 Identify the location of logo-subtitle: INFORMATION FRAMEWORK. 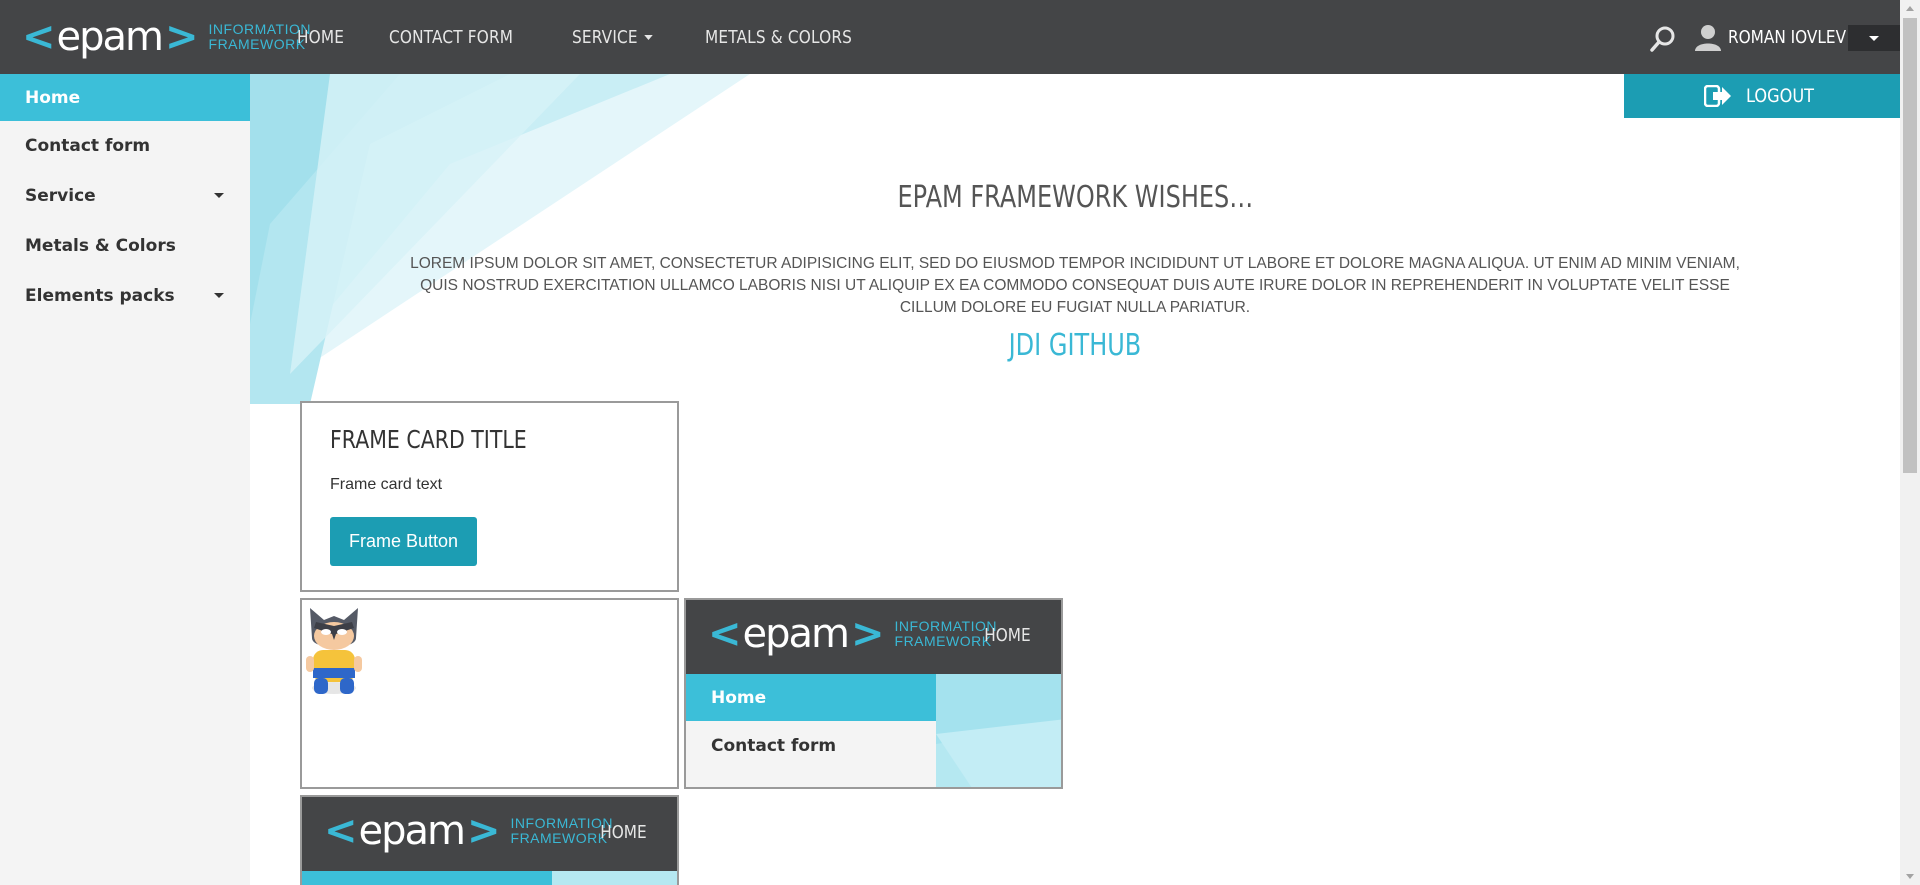
(260, 37).